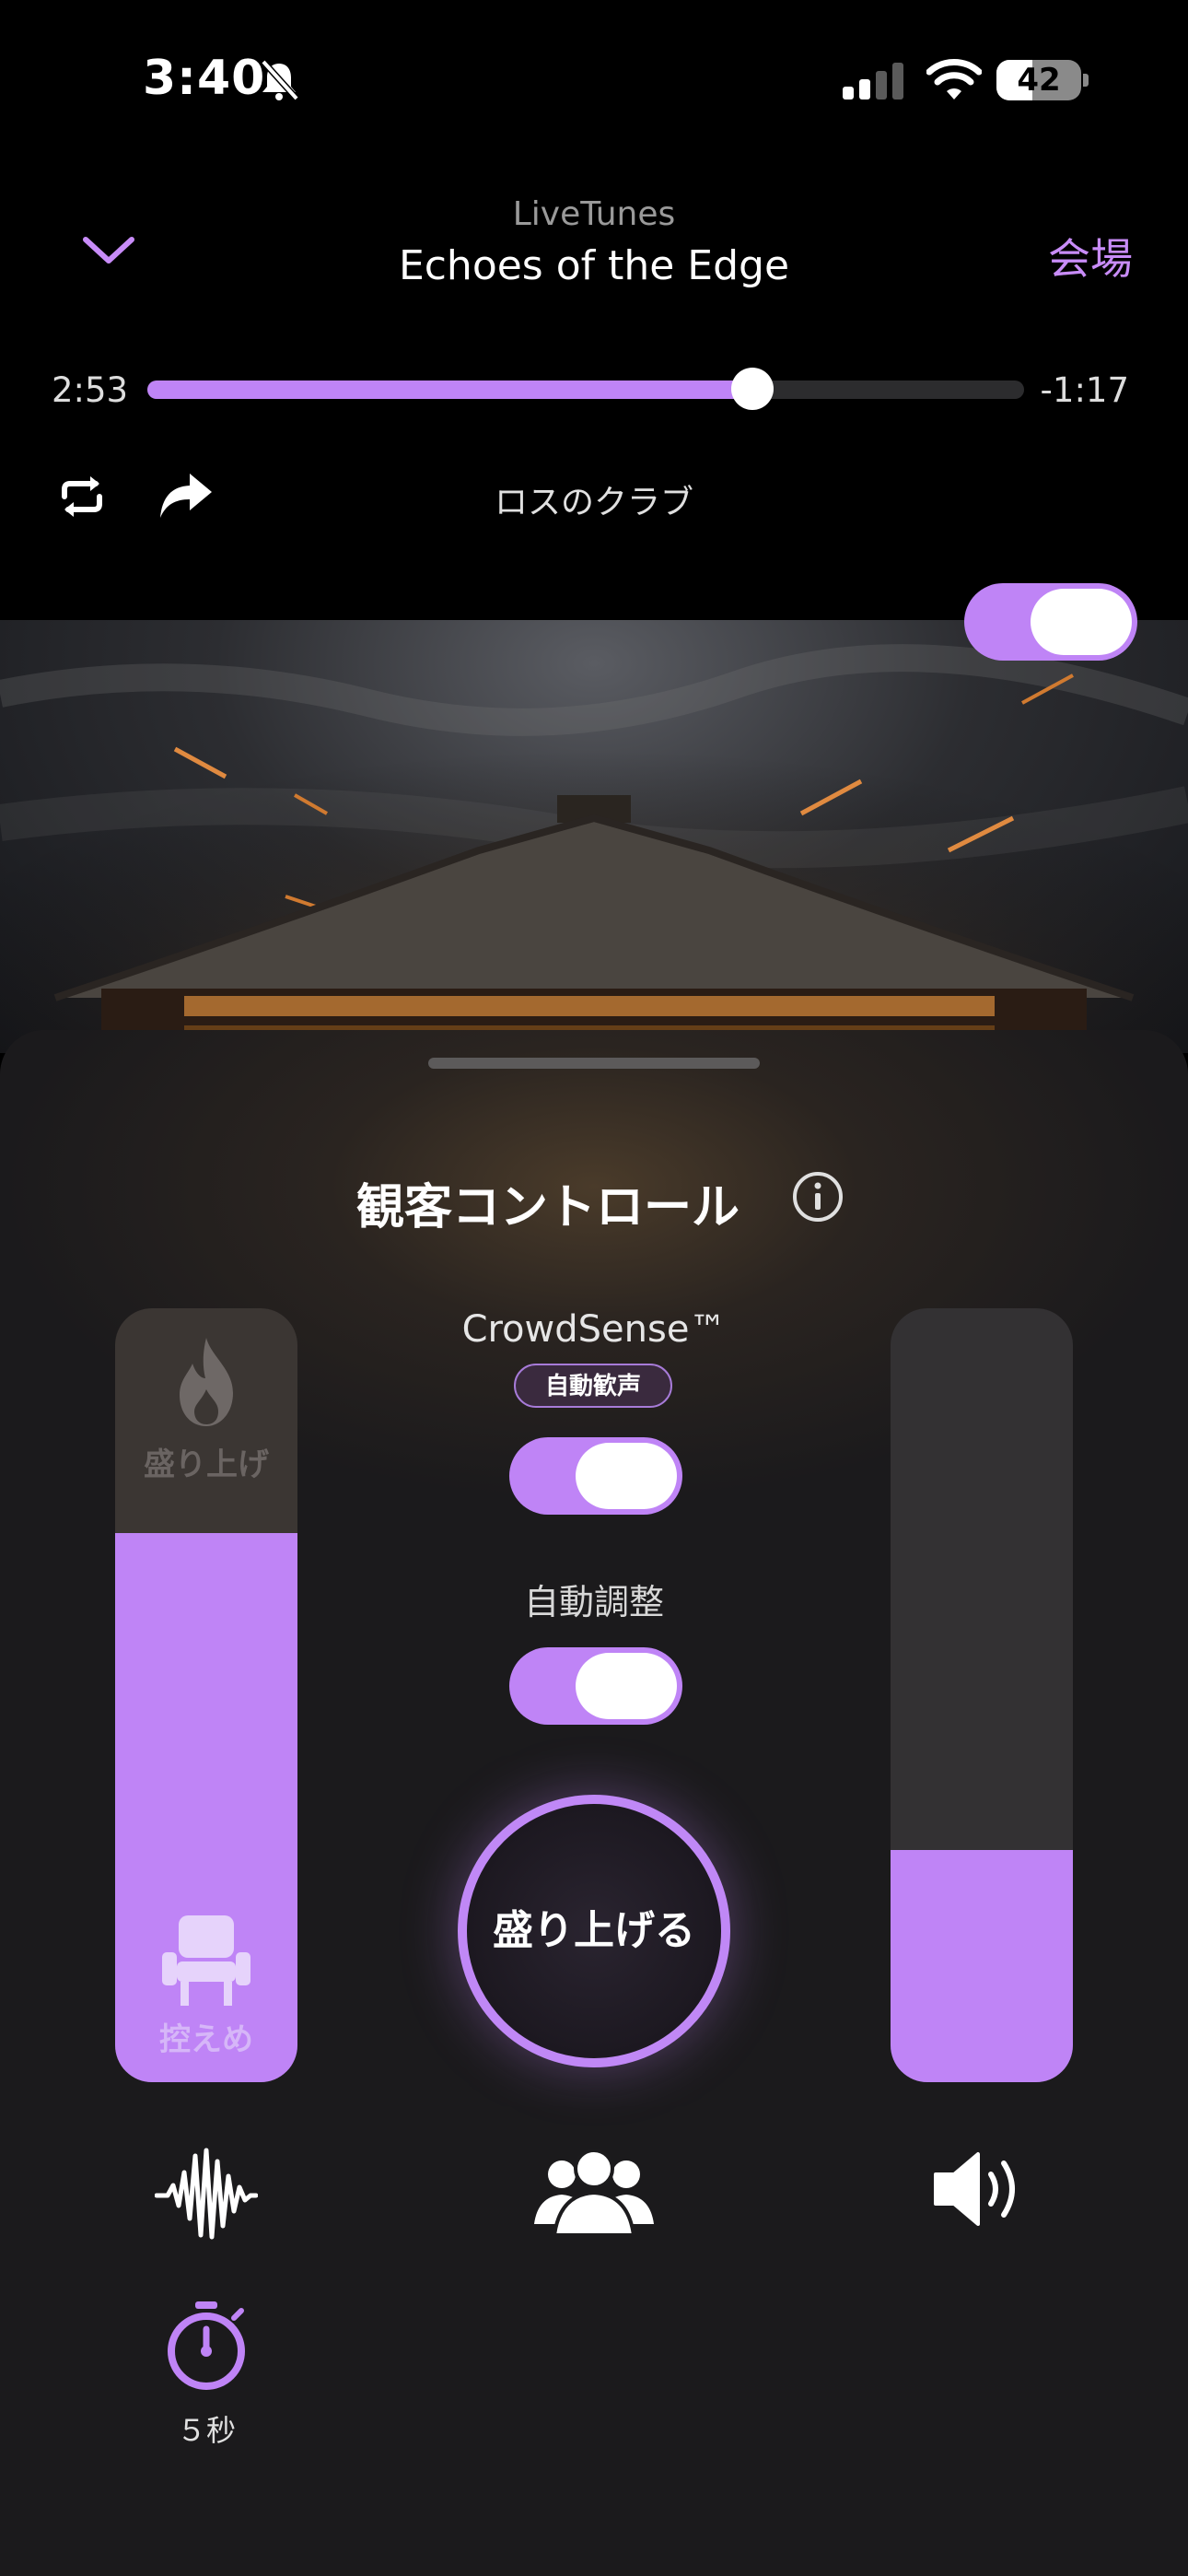  I want to click on status-time: 3:40, so click(204, 78).